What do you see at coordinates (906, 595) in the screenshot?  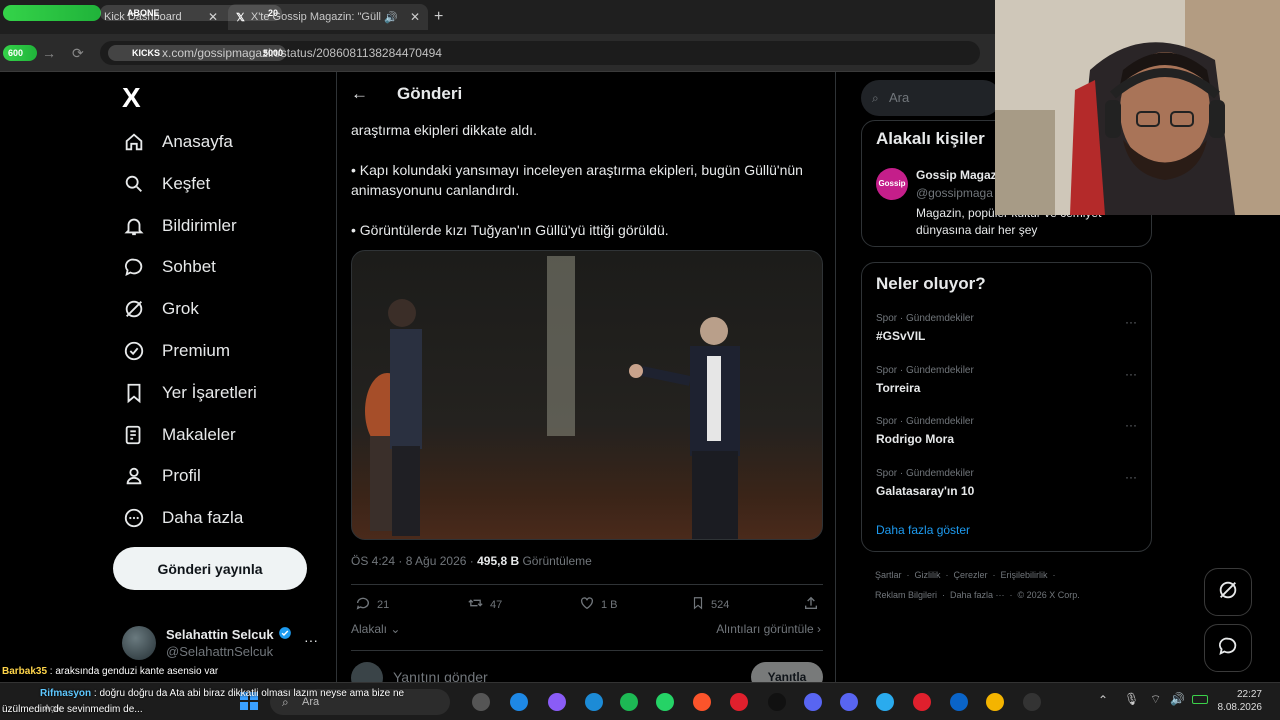 I see `footer-link: Reklam Bilgileri` at bounding box center [906, 595].